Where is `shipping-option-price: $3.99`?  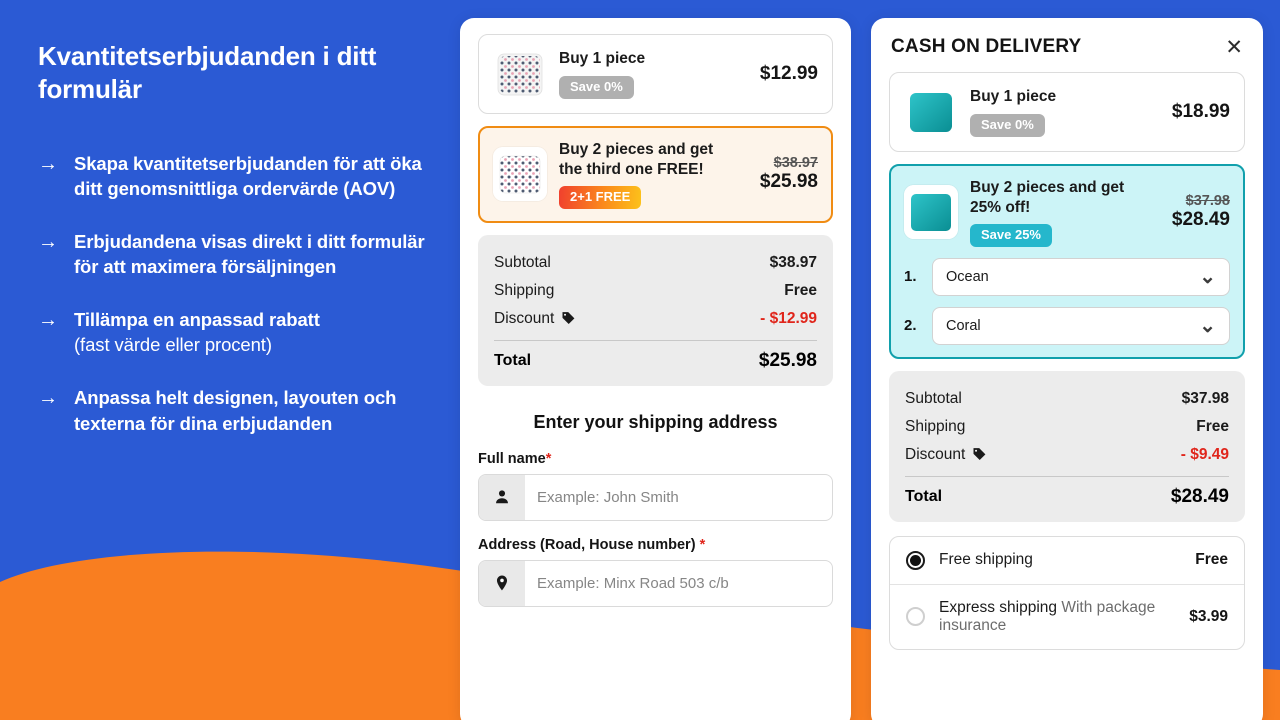
shipping-option-price: $3.99 is located at coordinates (1208, 616).